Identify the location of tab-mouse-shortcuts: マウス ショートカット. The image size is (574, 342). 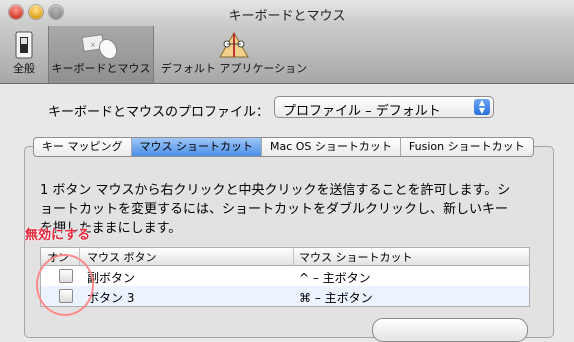
(196, 147).